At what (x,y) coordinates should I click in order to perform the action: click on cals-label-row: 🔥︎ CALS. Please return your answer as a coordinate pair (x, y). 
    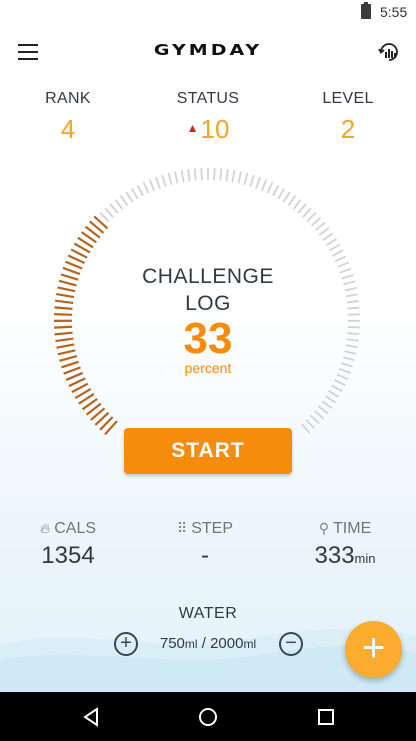
    Looking at the image, I should click on (68, 529).